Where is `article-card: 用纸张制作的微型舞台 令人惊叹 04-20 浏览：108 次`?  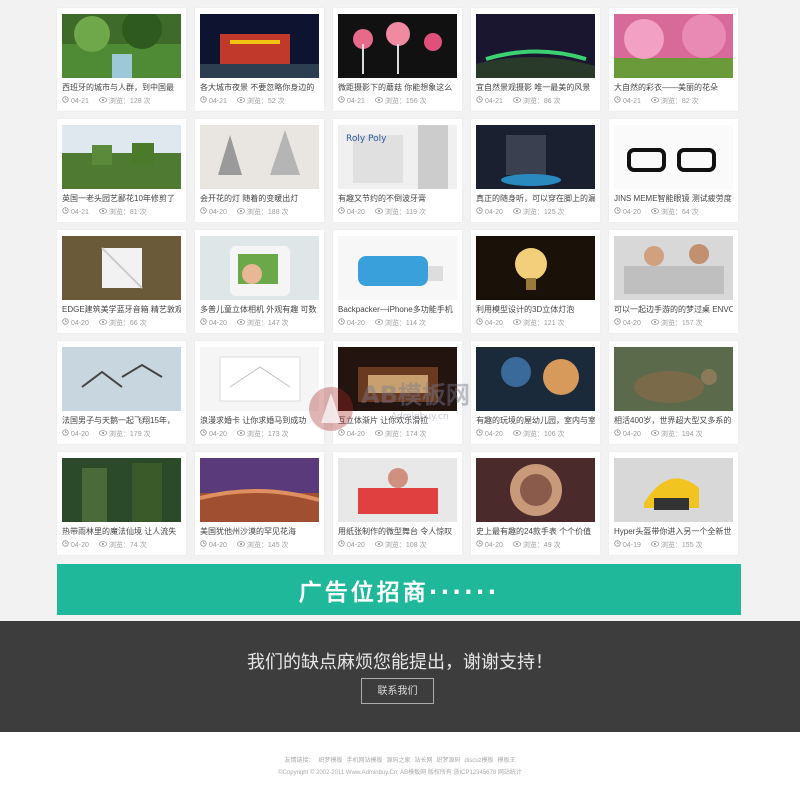 article-card: 用纸张制作的微型舞台 令人惊叹 04-20 浏览：108 次 is located at coordinates (397, 503).